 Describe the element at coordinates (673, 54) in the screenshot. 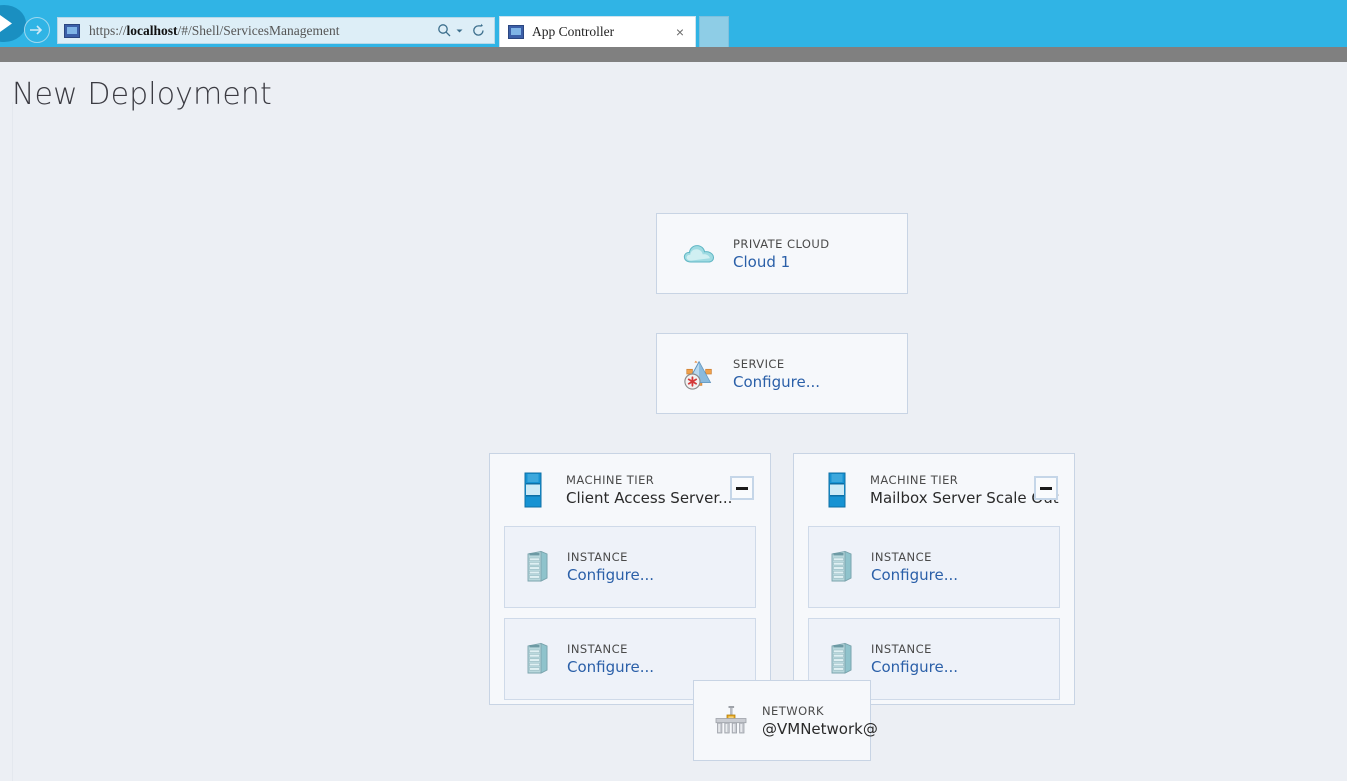

I see `chrome-divider` at that location.